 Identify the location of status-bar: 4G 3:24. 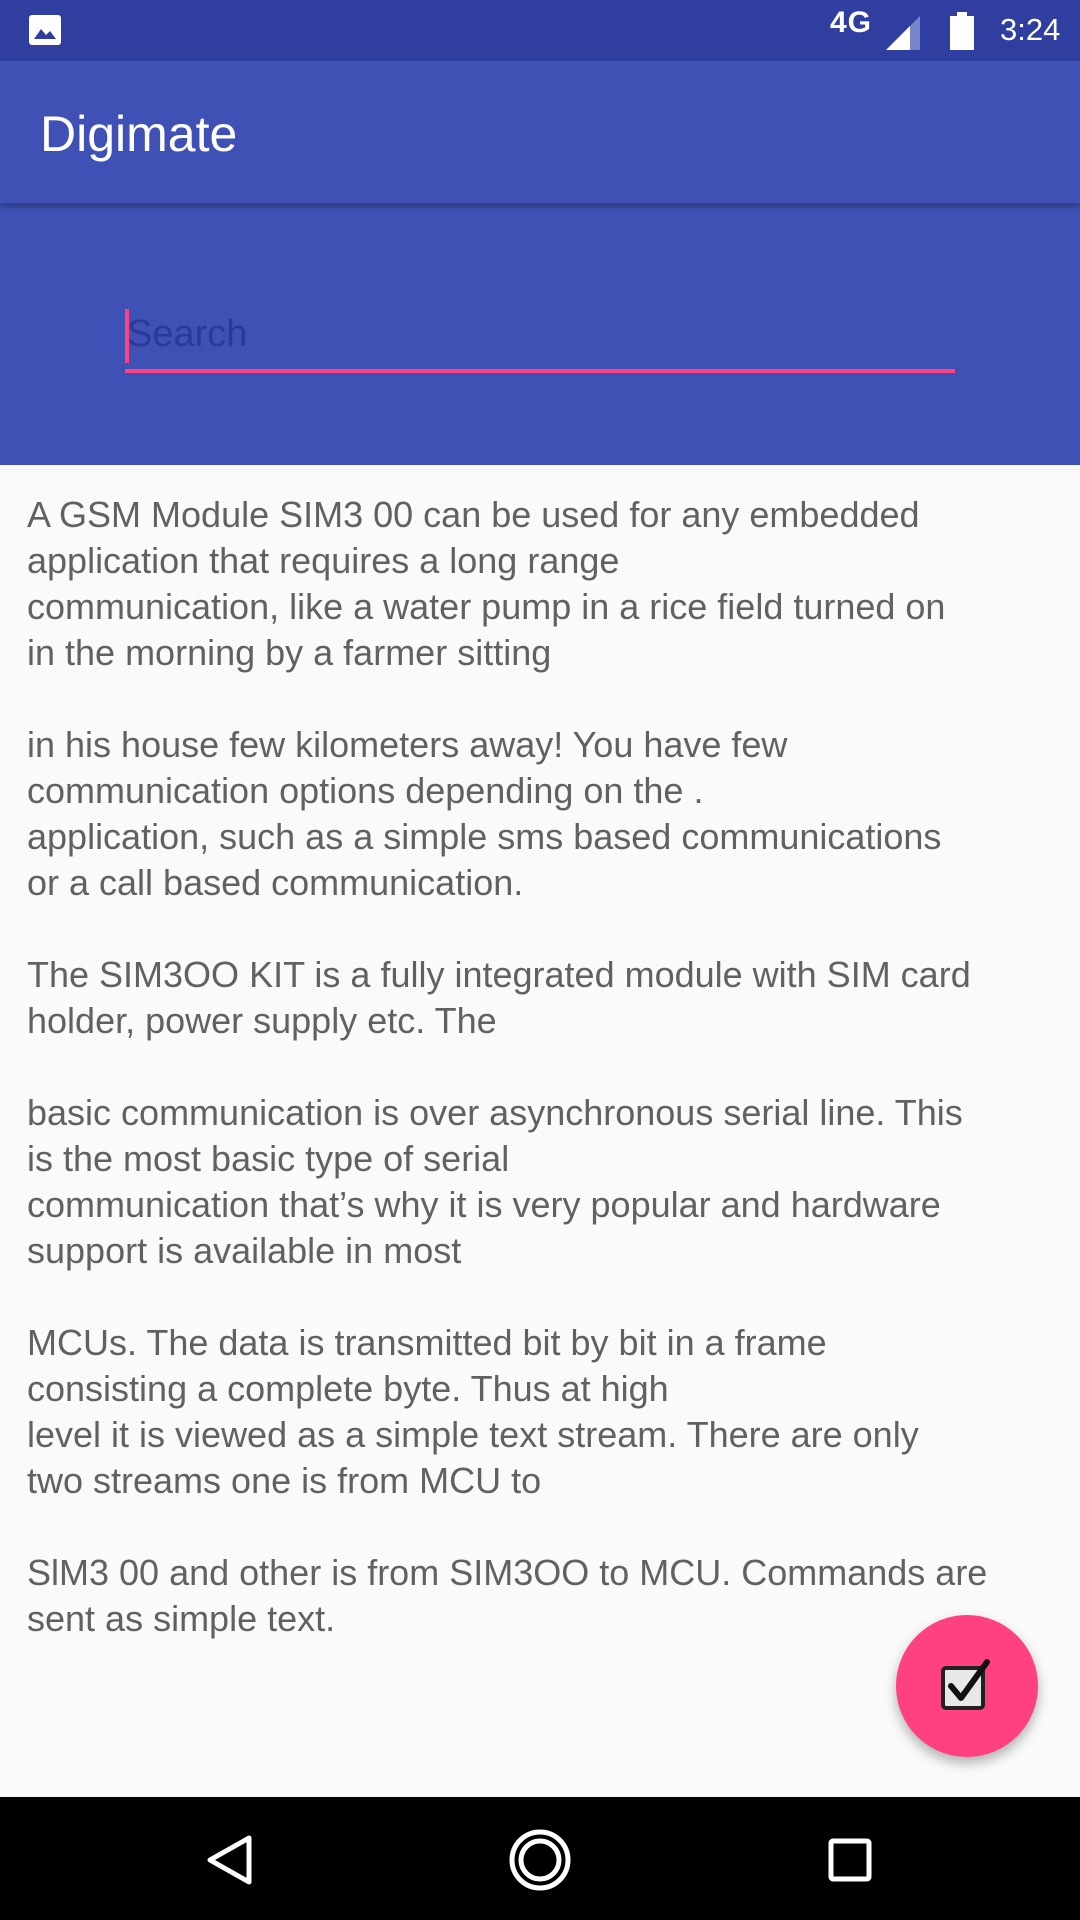
(540, 30).